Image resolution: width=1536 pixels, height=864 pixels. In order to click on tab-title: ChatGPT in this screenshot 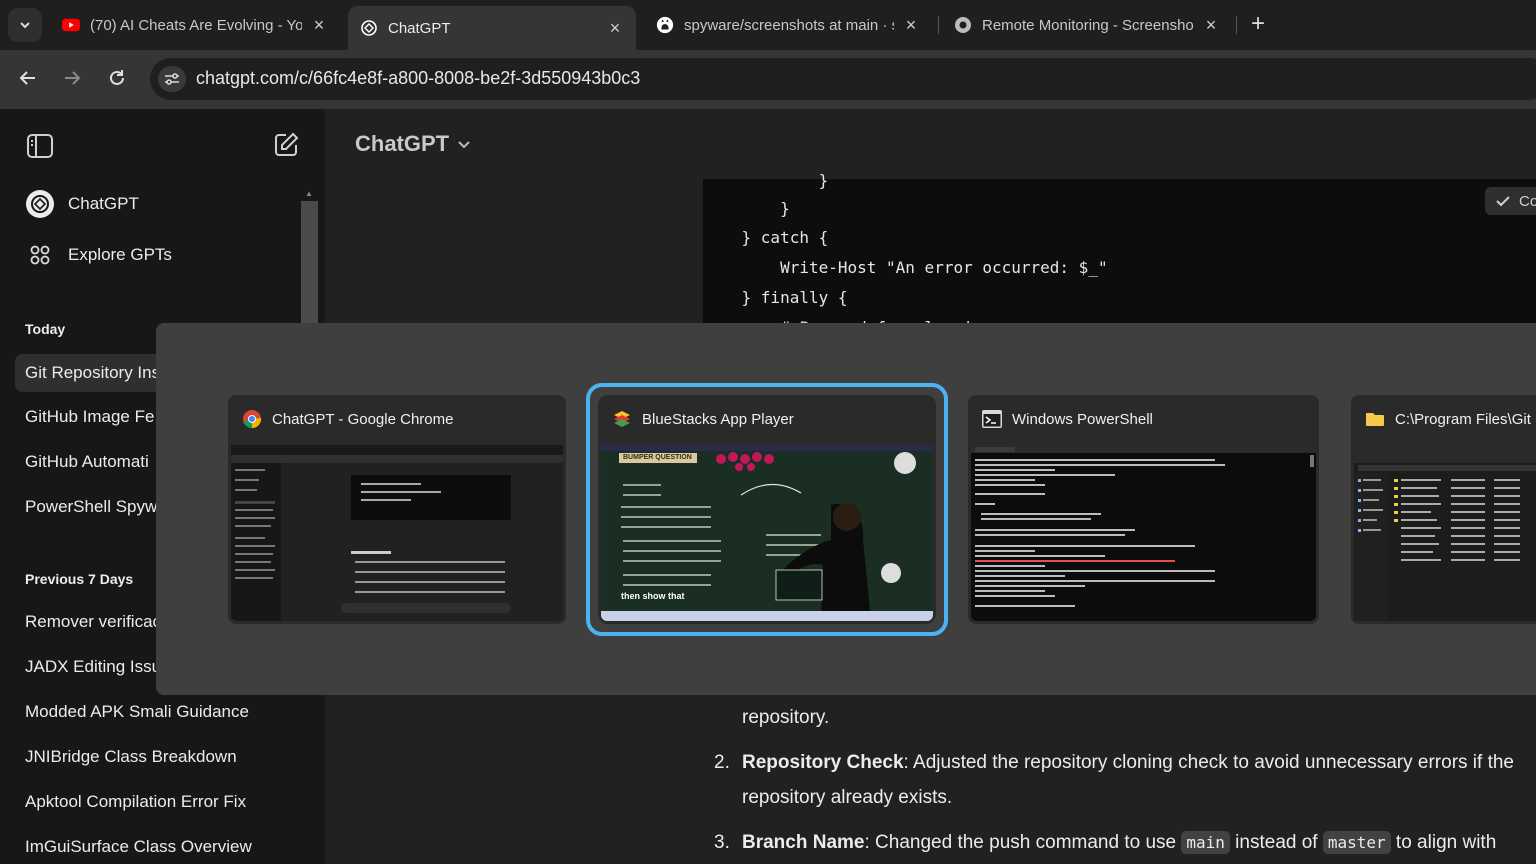, I will do `click(419, 28)`.